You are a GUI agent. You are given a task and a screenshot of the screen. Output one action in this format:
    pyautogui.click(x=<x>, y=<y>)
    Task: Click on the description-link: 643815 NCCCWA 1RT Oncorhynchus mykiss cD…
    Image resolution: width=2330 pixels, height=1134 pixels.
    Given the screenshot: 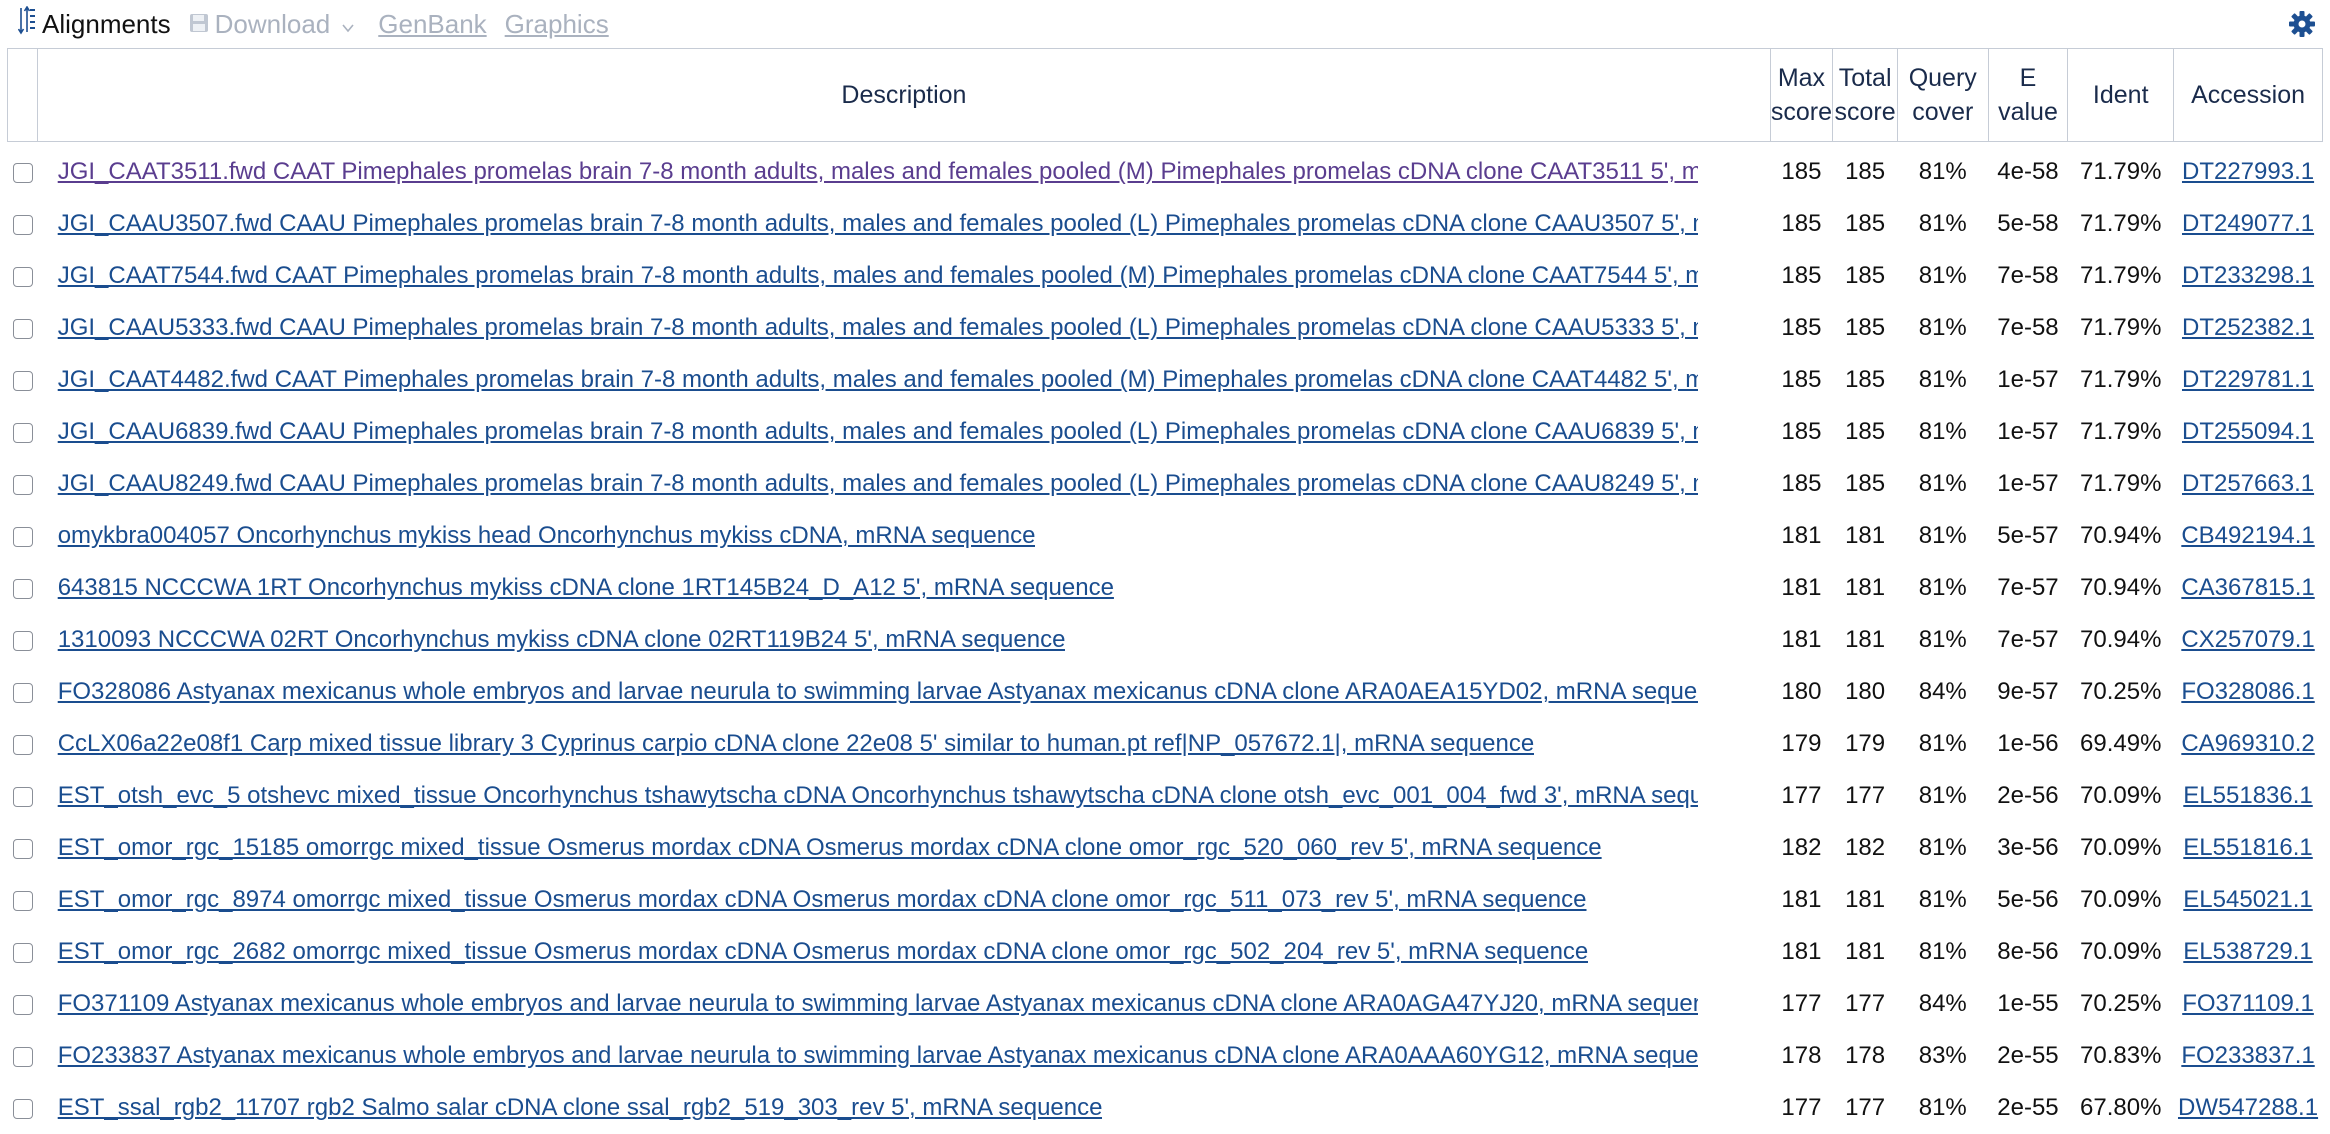 What is the action you would take?
    pyautogui.click(x=576, y=588)
    